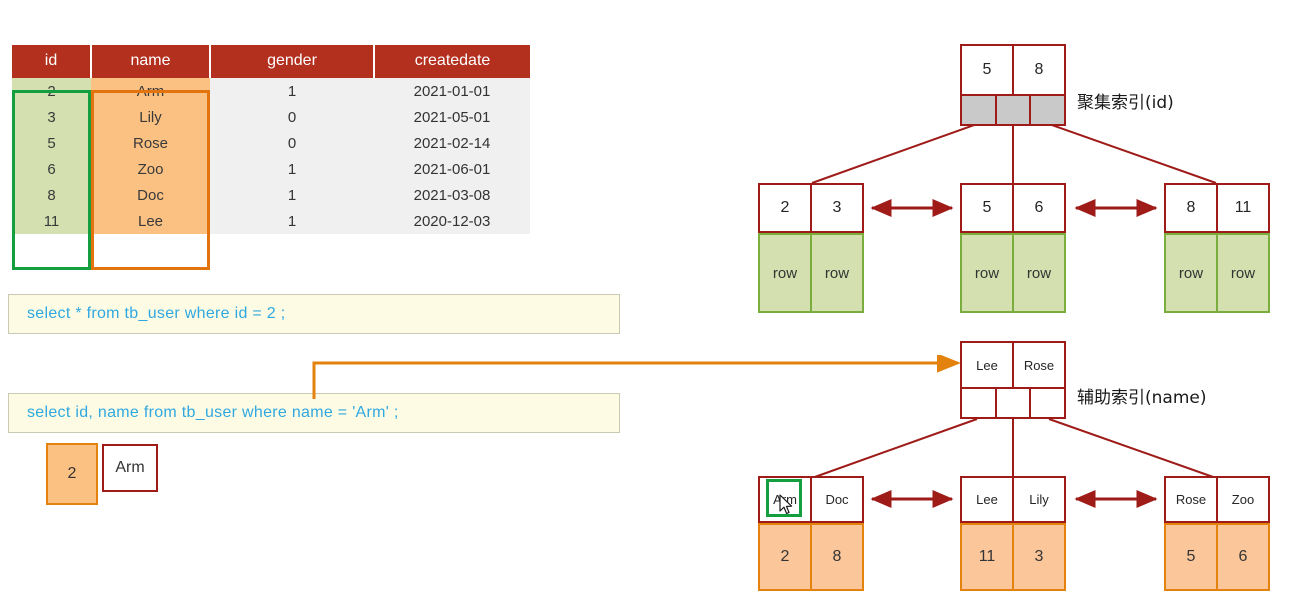 Image resolution: width=1291 pixels, height=595 pixels. I want to click on sql-query-box-primary: select * from tb_user where id = 2 ;, so click(314, 314).